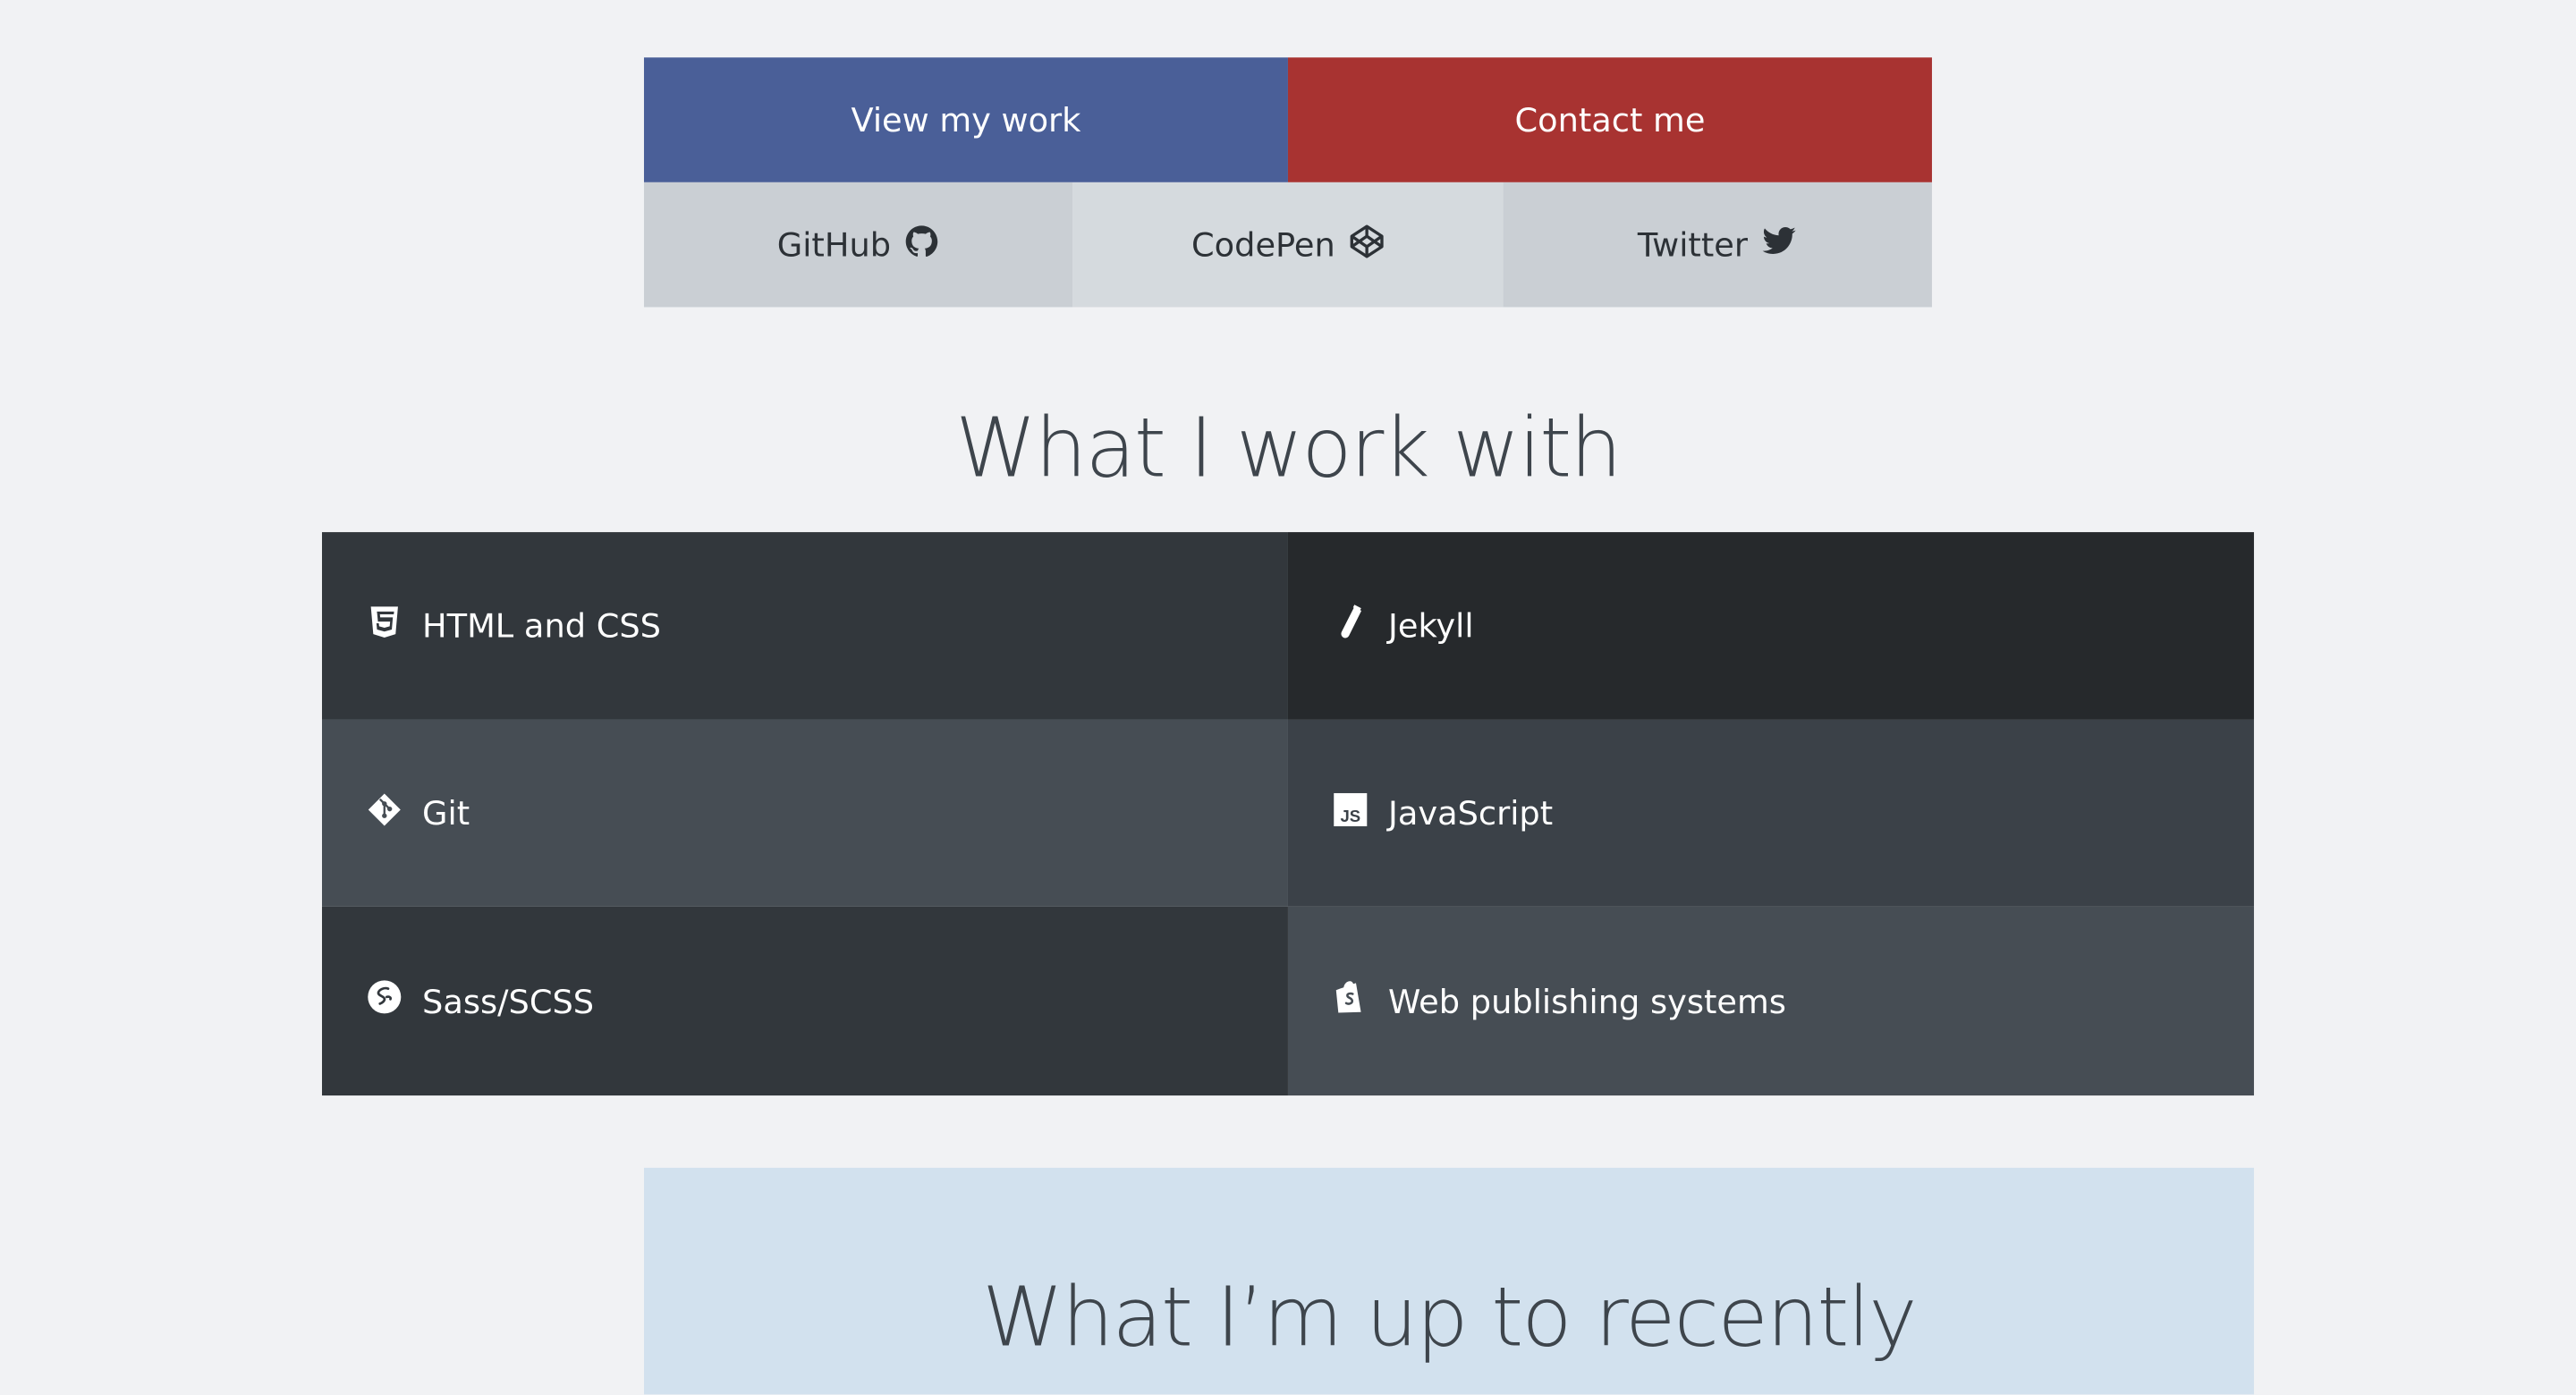 Image resolution: width=2576 pixels, height=1395 pixels. What do you see at coordinates (1431, 625) in the screenshot?
I see `skill-label: Jekyll` at bounding box center [1431, 625].